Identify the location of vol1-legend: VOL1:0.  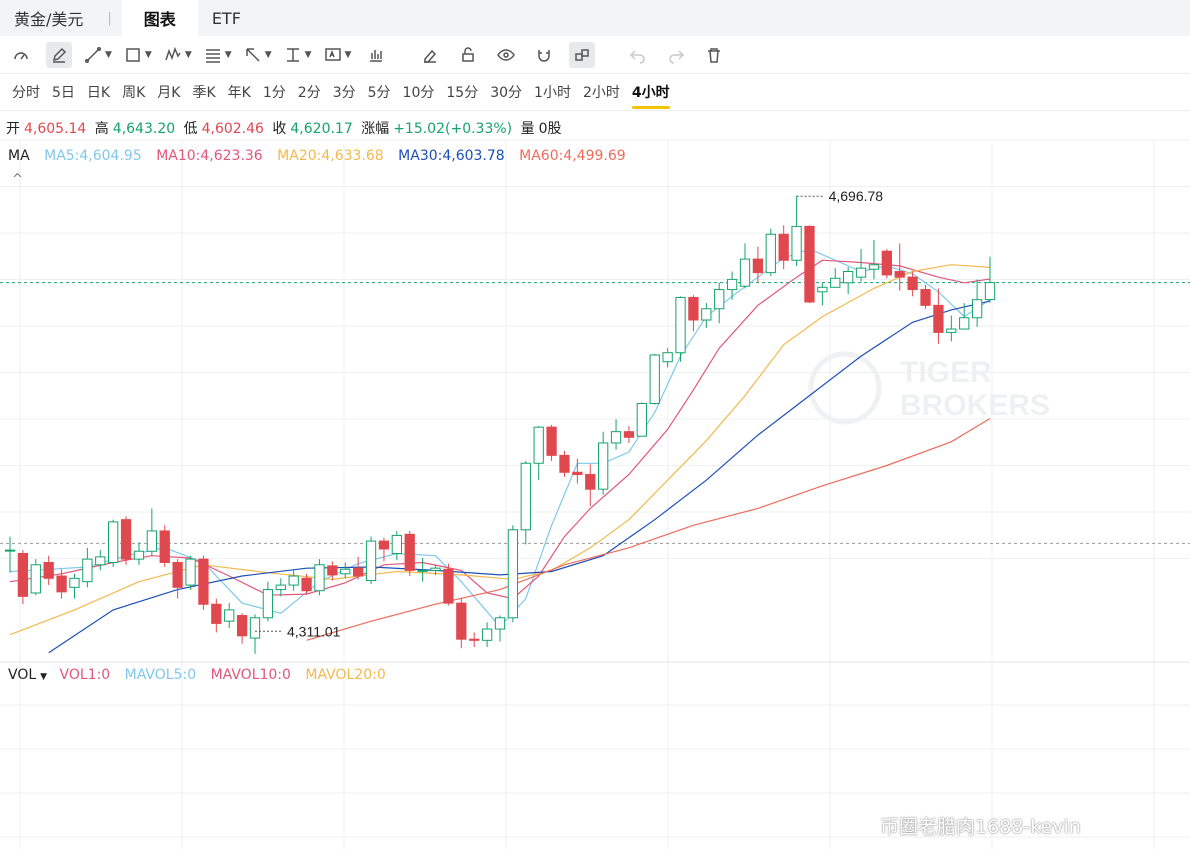
(85, 675).